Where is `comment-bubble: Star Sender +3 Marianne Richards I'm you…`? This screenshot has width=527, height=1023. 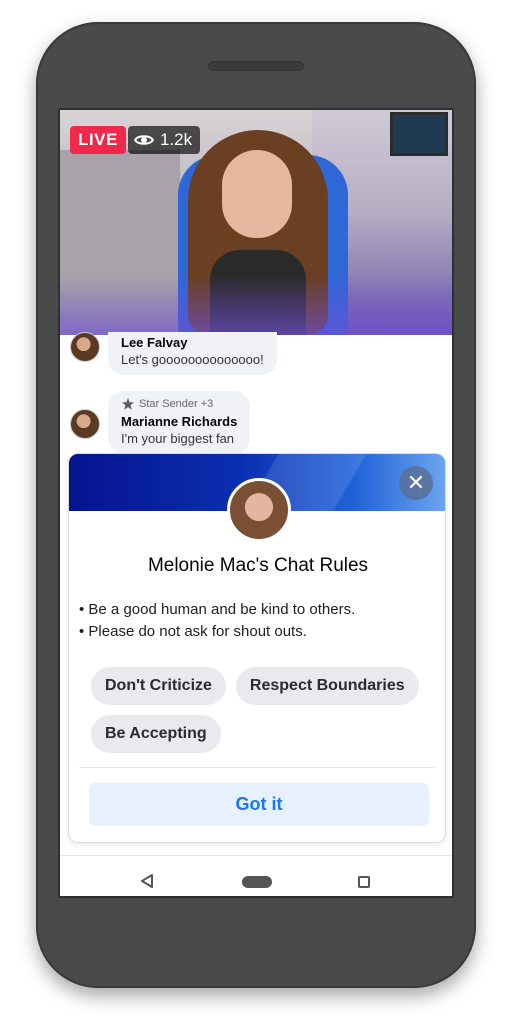 comment-bubble: Star Sender +3 Marianne Richards I'm you… is located at coordinates (179, 422).